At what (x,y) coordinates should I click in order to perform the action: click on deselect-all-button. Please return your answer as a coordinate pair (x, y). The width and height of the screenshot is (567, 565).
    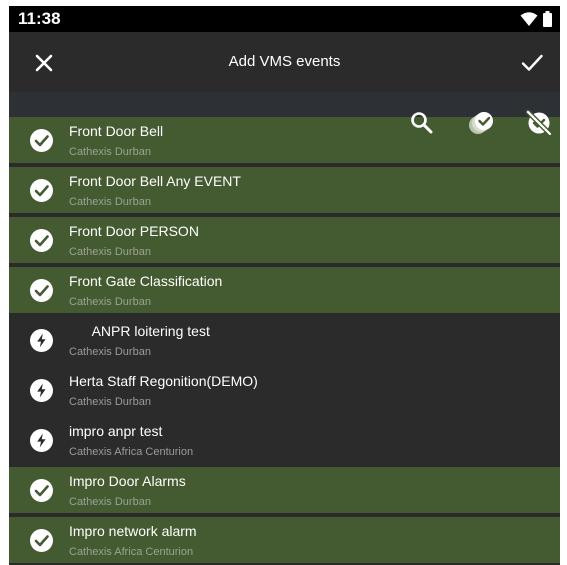
    Looking at the image, I should click on (539, 123).